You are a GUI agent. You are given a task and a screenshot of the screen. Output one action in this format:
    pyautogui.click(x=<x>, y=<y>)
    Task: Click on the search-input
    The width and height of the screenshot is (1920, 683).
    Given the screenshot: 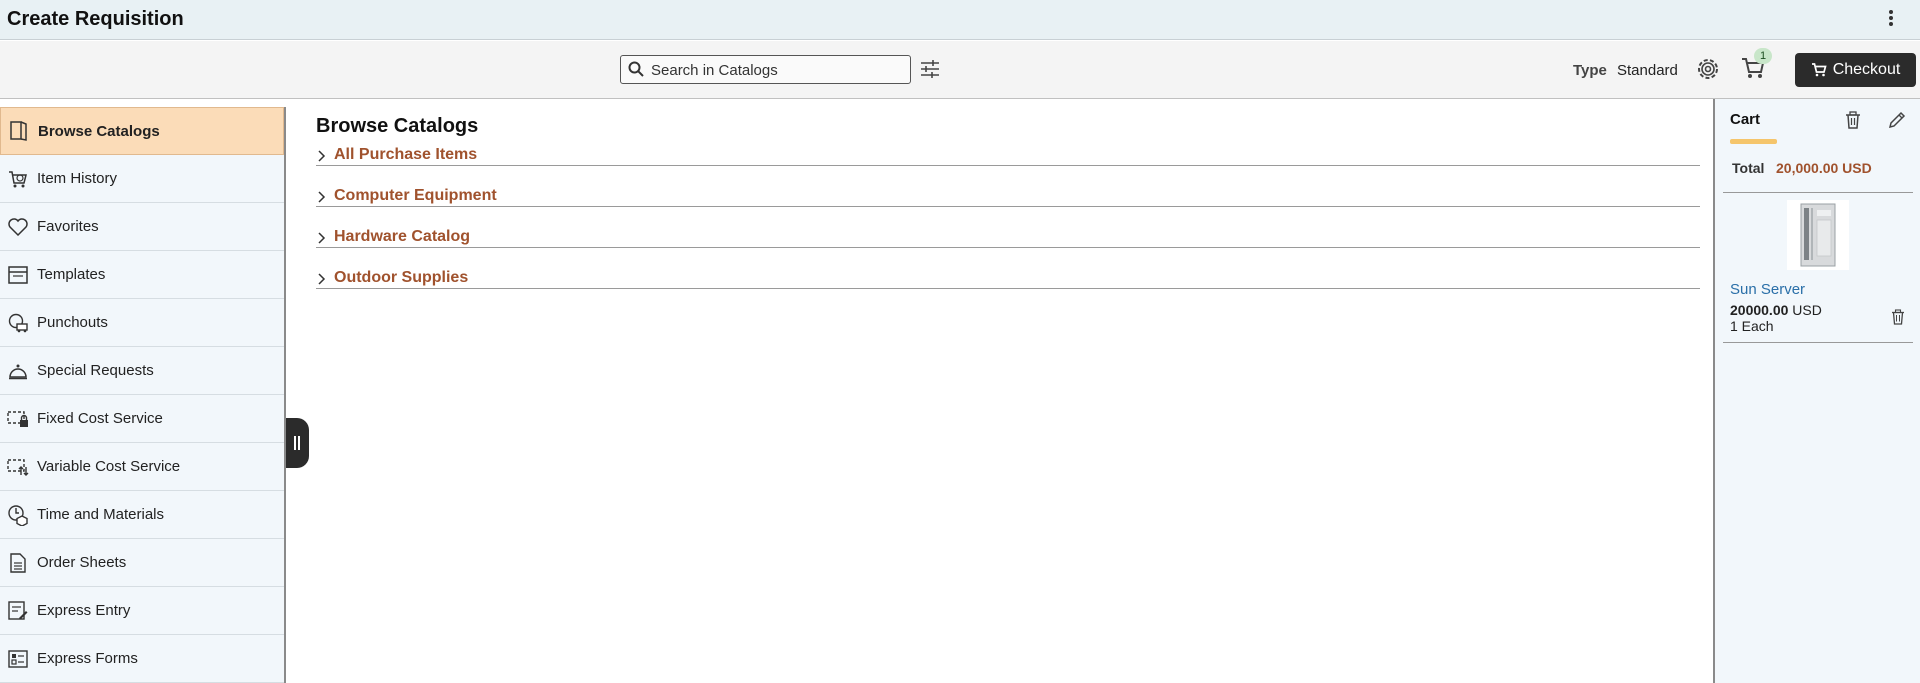 What is the action you would take?
    pyautogui.click(x=776, y=70)
    